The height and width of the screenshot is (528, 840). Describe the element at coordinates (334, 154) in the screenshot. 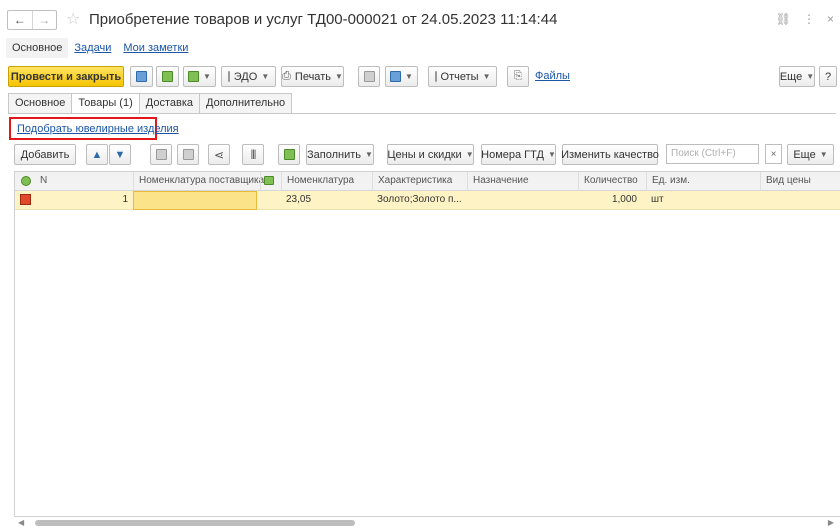

I see `fill-label: Заполнить` at that location.